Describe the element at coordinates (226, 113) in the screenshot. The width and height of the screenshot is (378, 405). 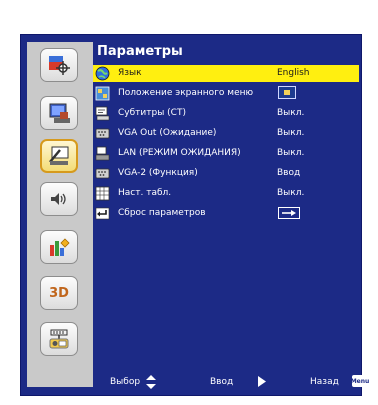
I see `setting-closed-caption: Субтитры (СТ) Выкл.` at that location.